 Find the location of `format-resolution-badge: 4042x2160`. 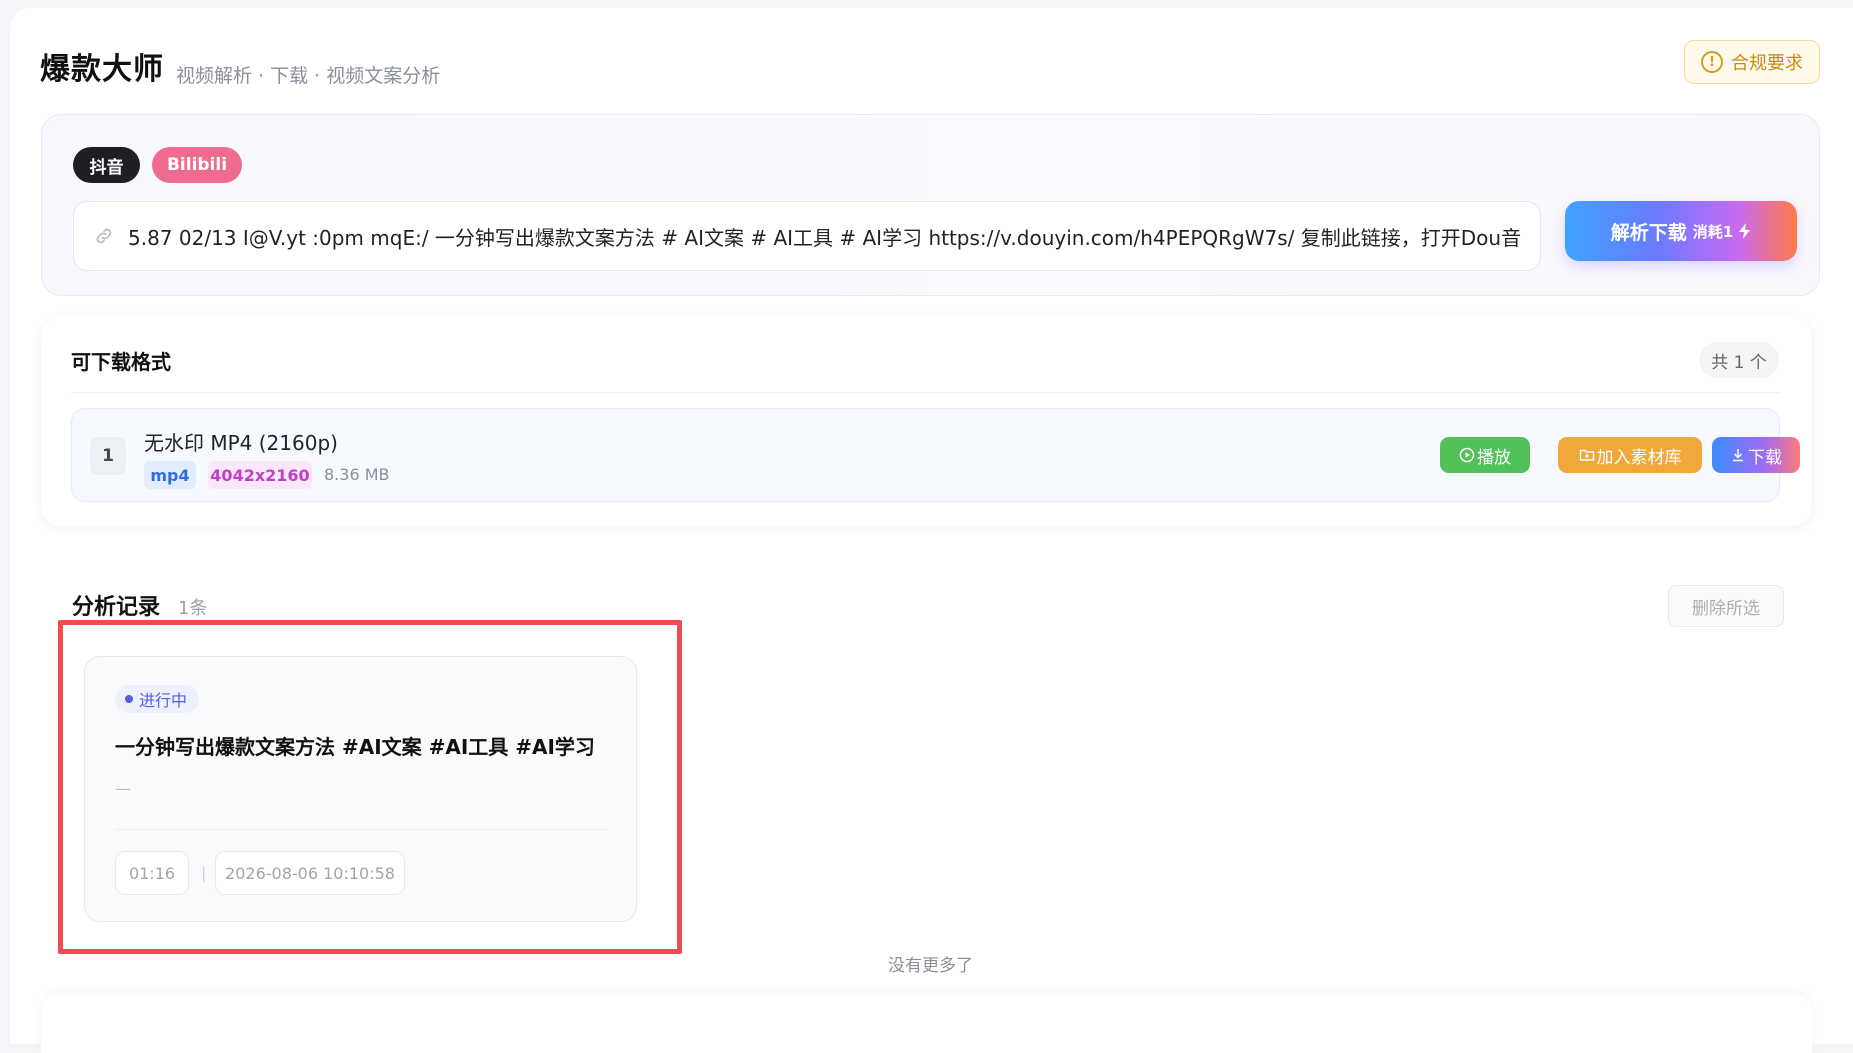

format-resolution-badge: 4042x2160 is located at coordinates (260, 475).